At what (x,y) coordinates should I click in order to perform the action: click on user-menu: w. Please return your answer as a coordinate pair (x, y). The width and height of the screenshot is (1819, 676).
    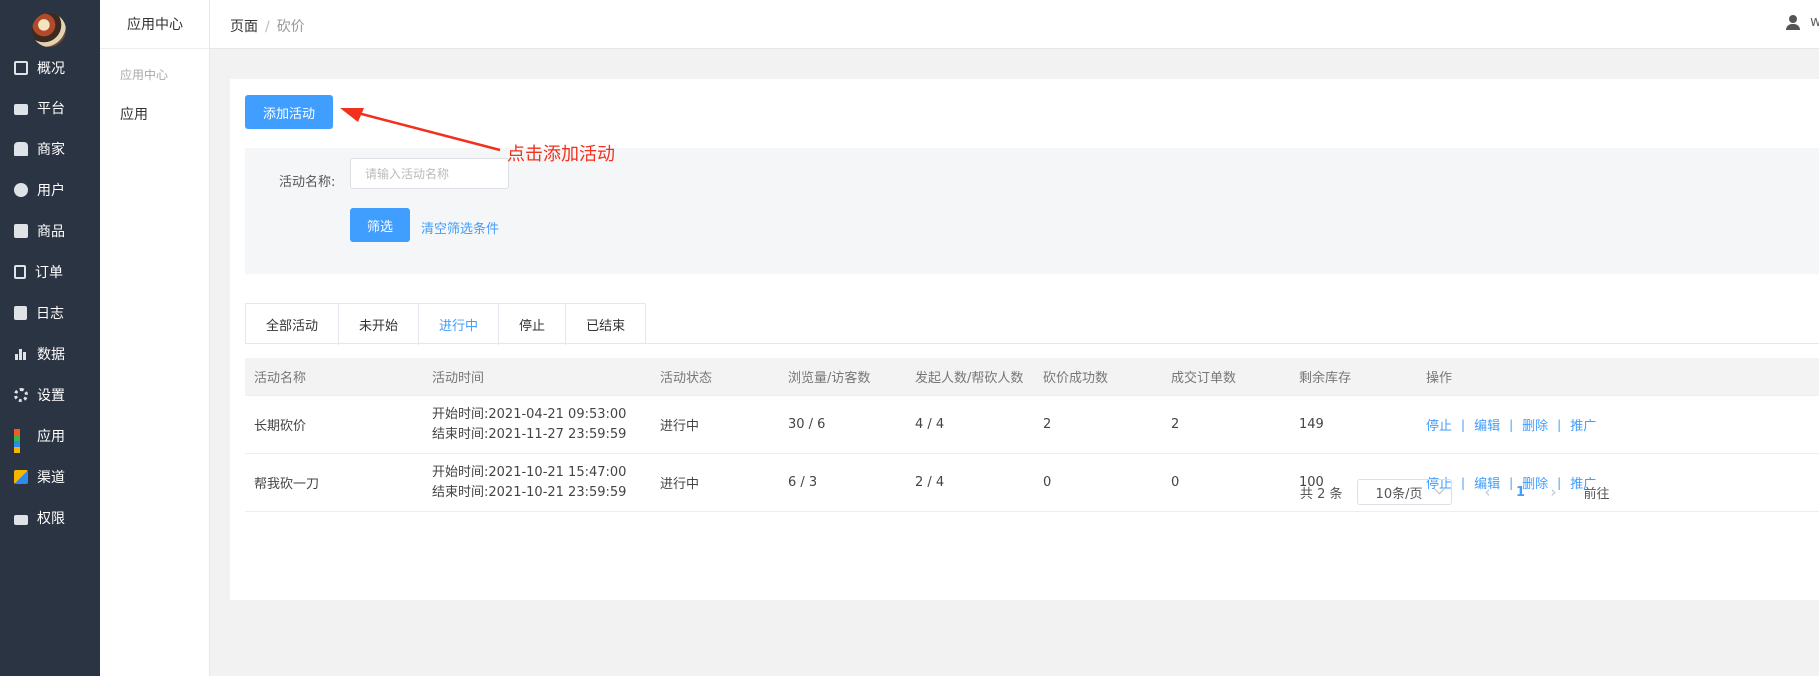
    Looking at the image, I should click on (1802, 22).